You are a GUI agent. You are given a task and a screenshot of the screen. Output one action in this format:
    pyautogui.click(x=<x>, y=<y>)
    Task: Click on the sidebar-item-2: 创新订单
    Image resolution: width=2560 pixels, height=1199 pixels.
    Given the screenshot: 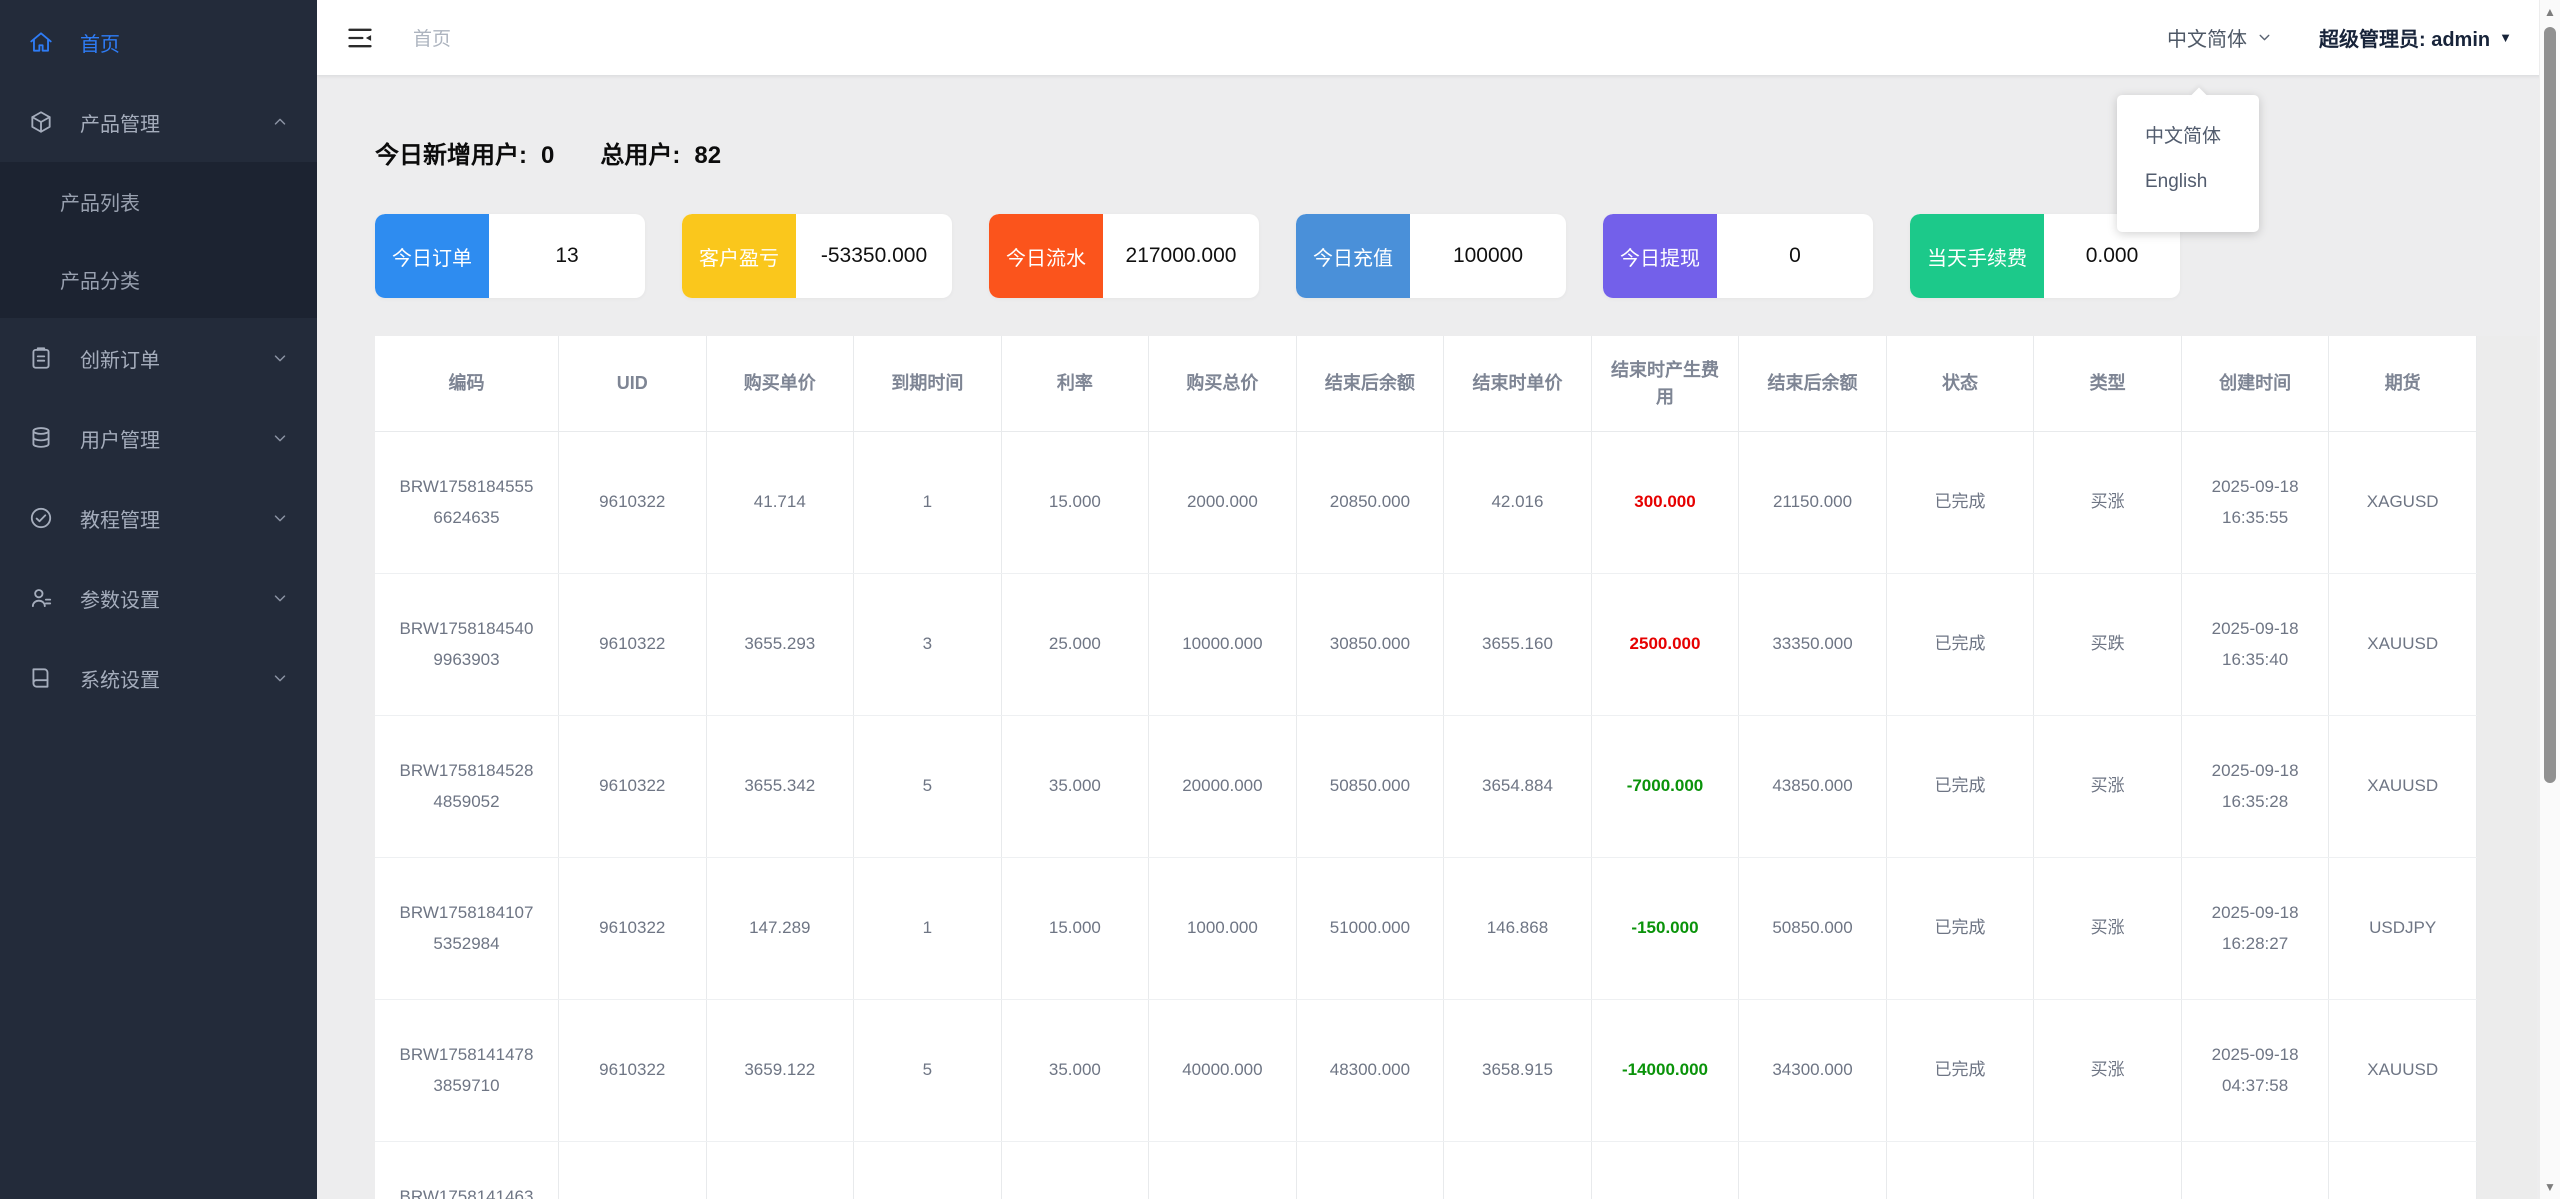 What is the action you would take?
    pyautogui.click(x=158, y=358)
    